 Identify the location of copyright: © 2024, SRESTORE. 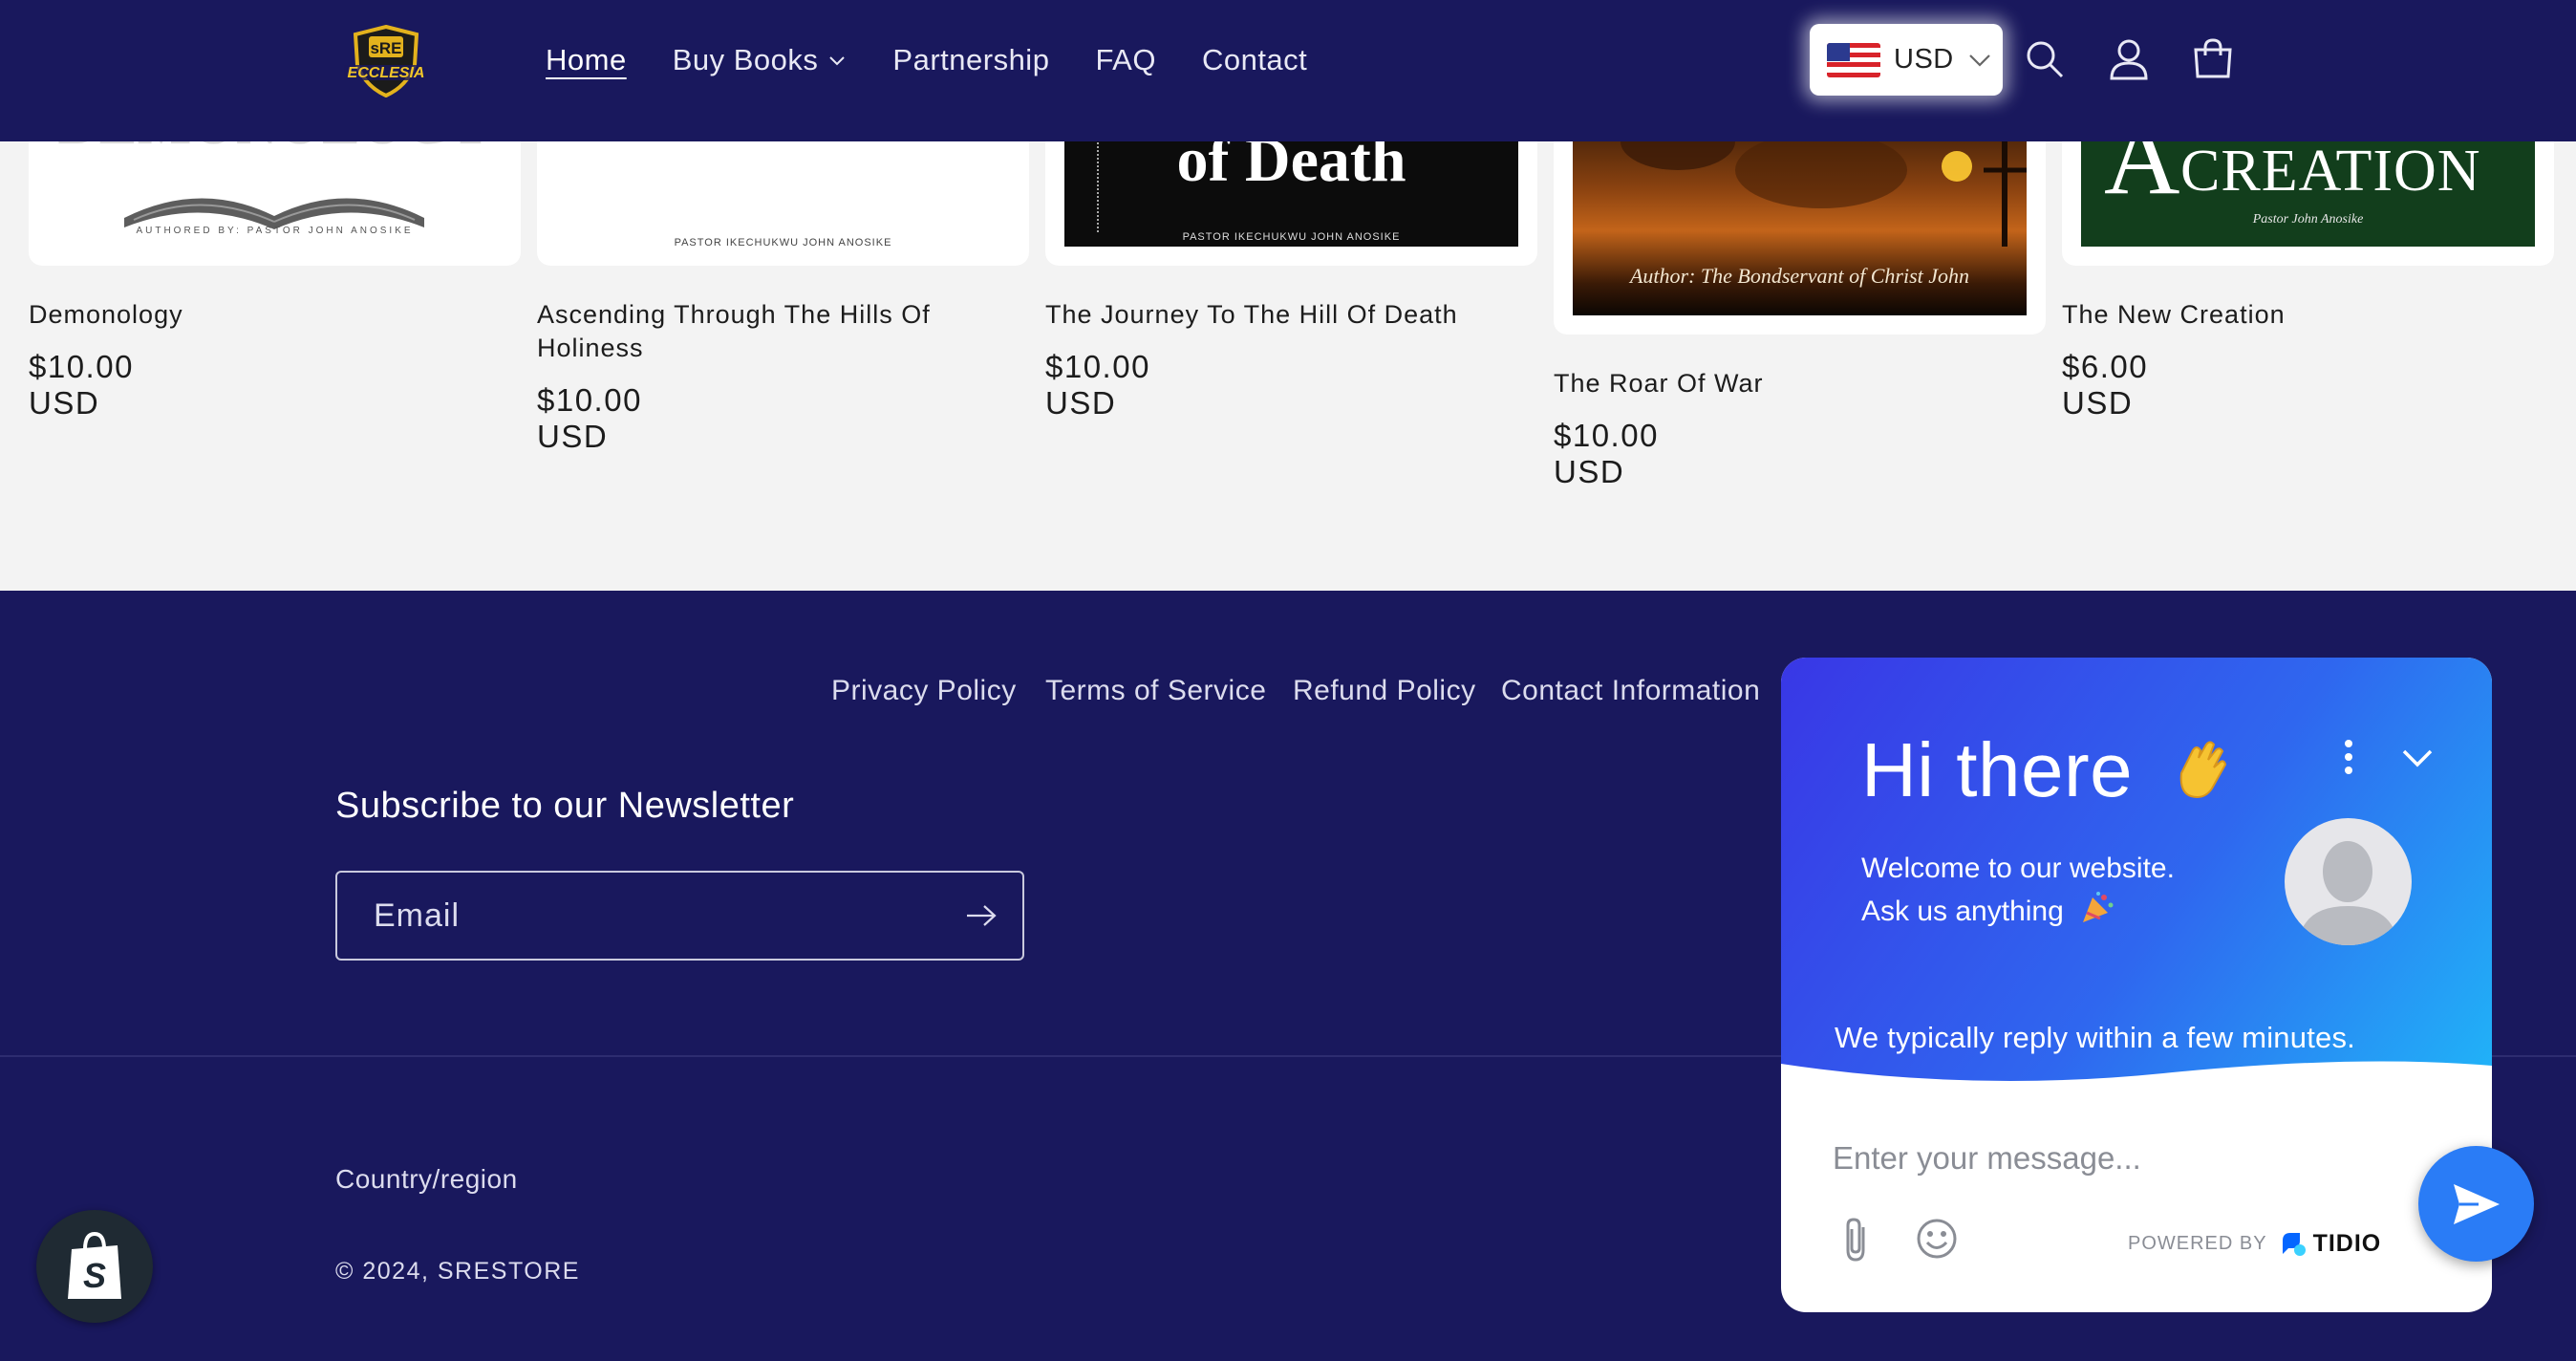
(457, 1271).